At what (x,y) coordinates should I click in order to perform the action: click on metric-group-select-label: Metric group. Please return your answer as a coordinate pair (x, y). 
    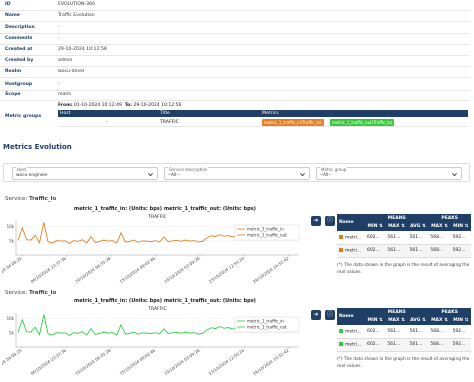
    Looking at the image, I should click on (334, 169).